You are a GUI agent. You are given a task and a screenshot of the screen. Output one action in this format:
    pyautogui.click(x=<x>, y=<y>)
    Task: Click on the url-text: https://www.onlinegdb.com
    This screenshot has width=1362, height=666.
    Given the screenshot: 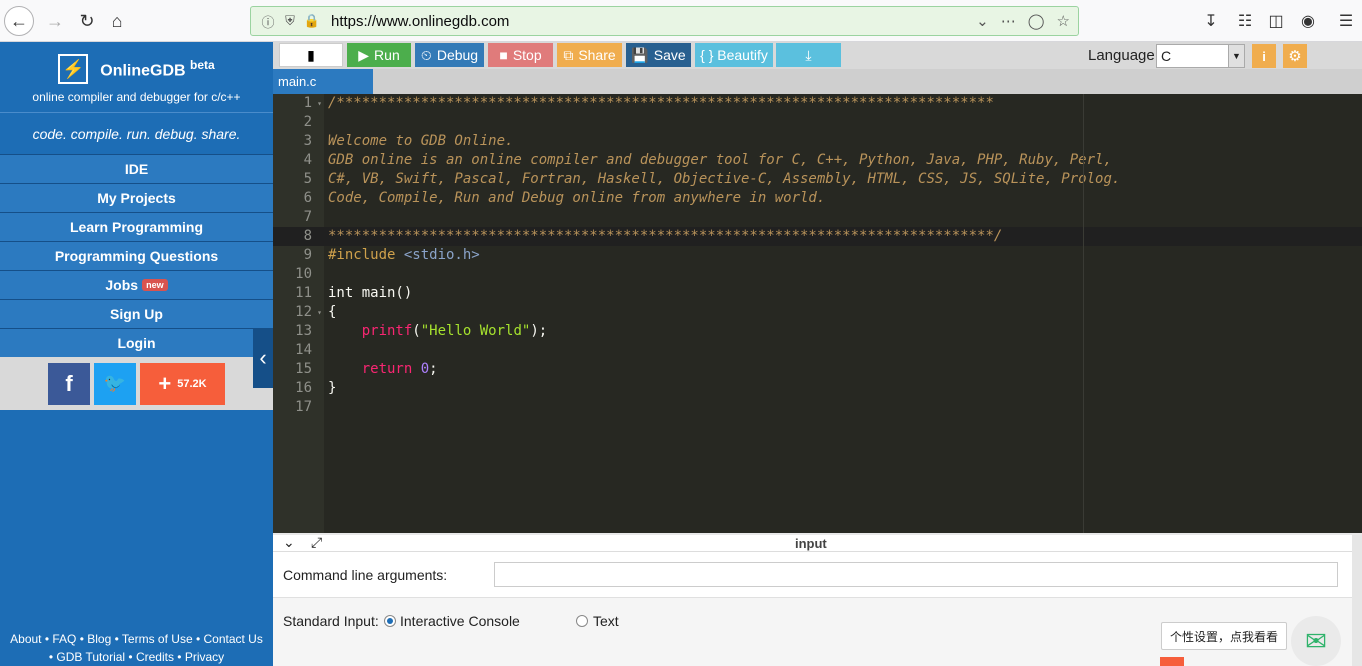 What is the action you would take?
    pyautogui.click(x=653, y=21)
    